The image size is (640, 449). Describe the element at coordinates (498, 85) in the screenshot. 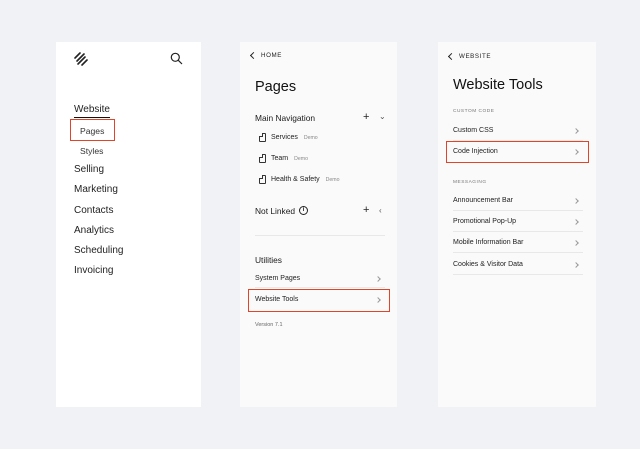

I see `panel-title: Website Tools` at that location.